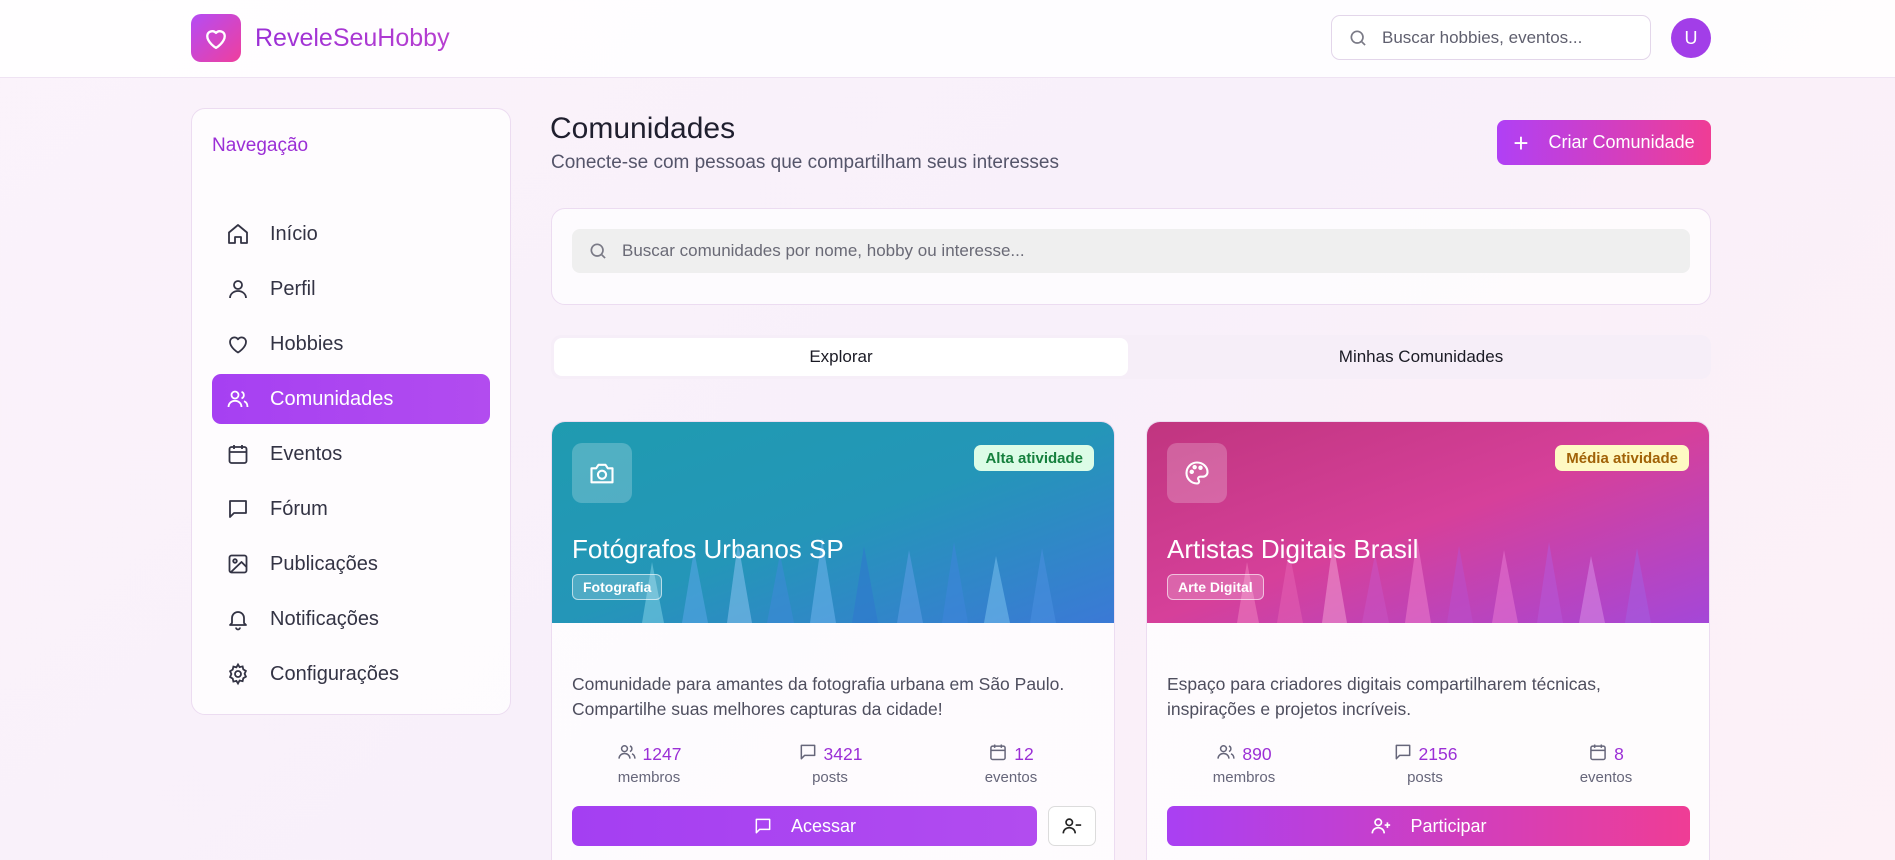 The image size is (1895, 860). Describe the element at coordinates (1622, 458) in the screenshot. I see `activity-badge: Média atividade` at that location.